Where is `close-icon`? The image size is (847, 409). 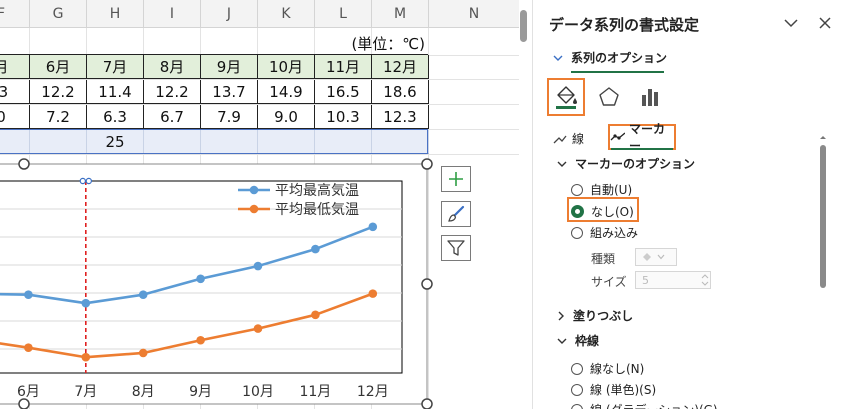
close-icon is located at coordinates (825, 23).